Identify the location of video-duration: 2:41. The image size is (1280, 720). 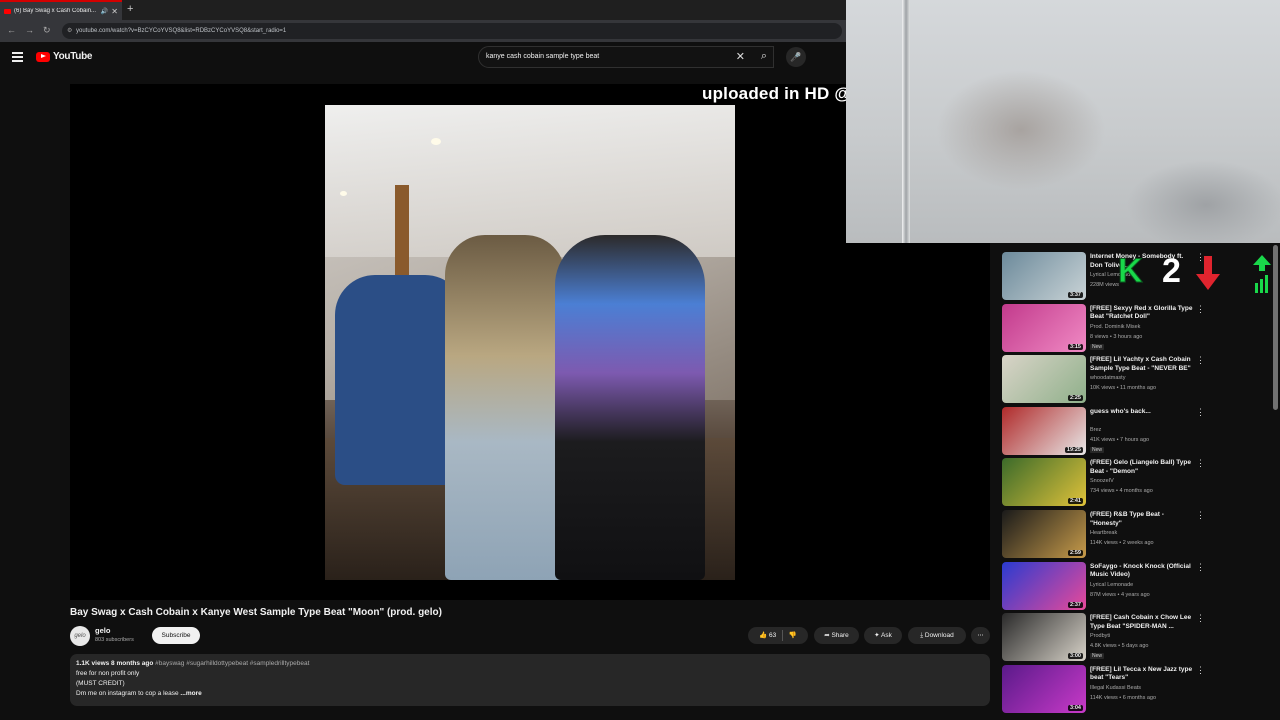
(1075, 501).